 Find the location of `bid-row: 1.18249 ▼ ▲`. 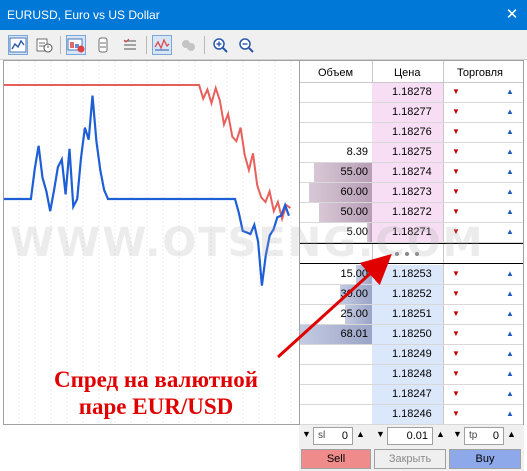

bid-row: 1.18249 ▼ ▲ is located at coordinates (411, 355).